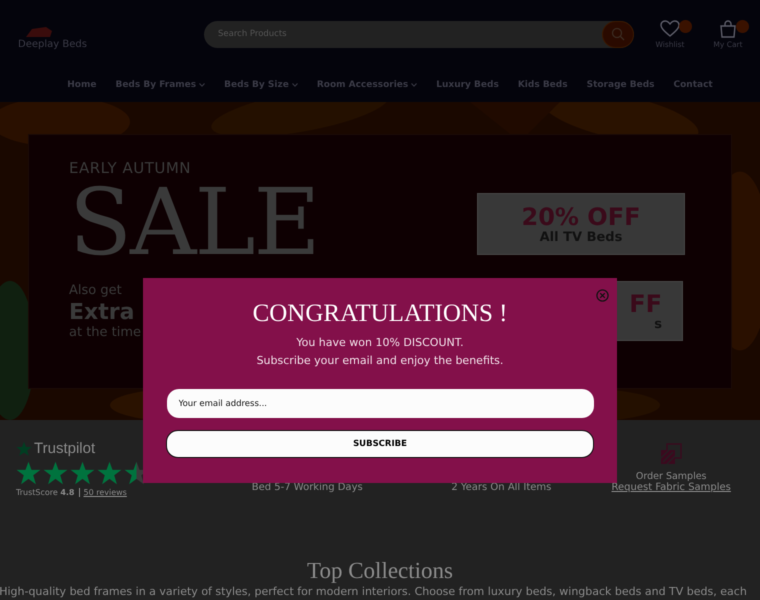 Image resolution: width=760 pixels, height=600 pixels. Describe the element at coordinates (52, 44) in the screenshot. I see `logo-text: Deeplay Beds` at that location.